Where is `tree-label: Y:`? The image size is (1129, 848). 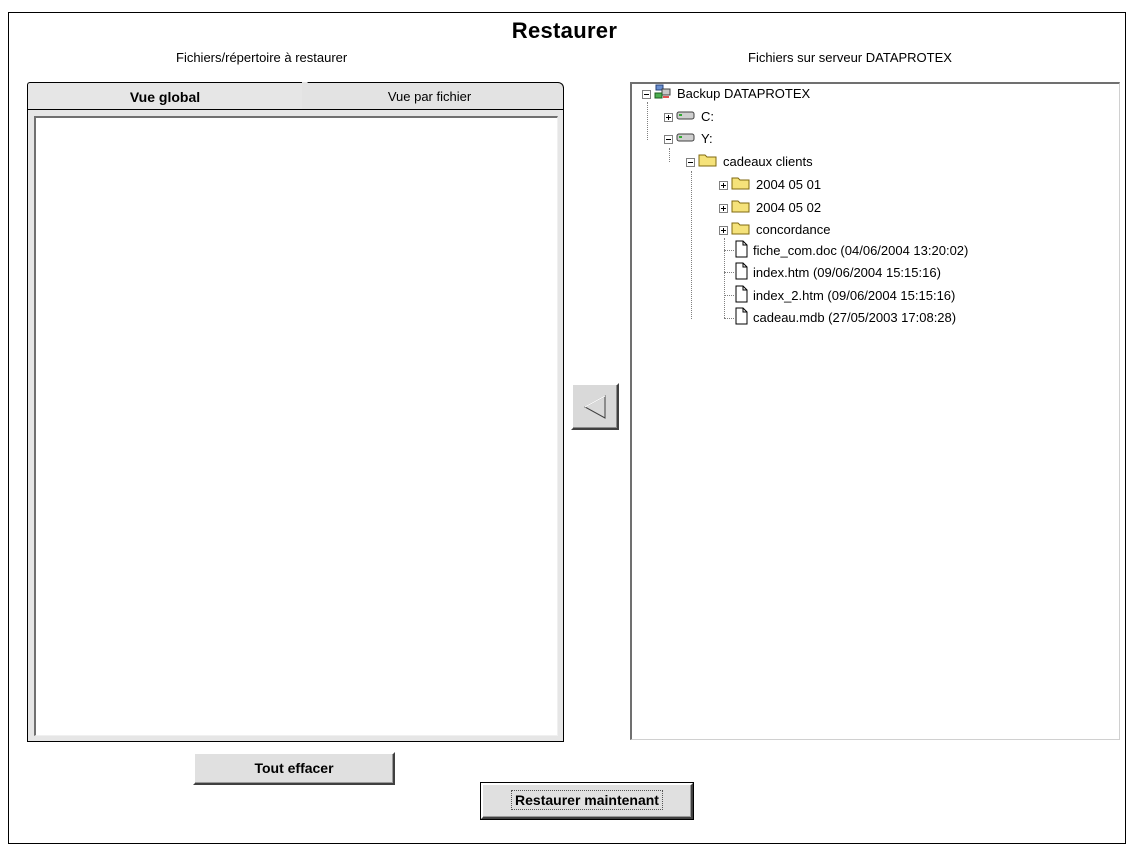 tree-label: Y: is located at coordinates (707, 138).